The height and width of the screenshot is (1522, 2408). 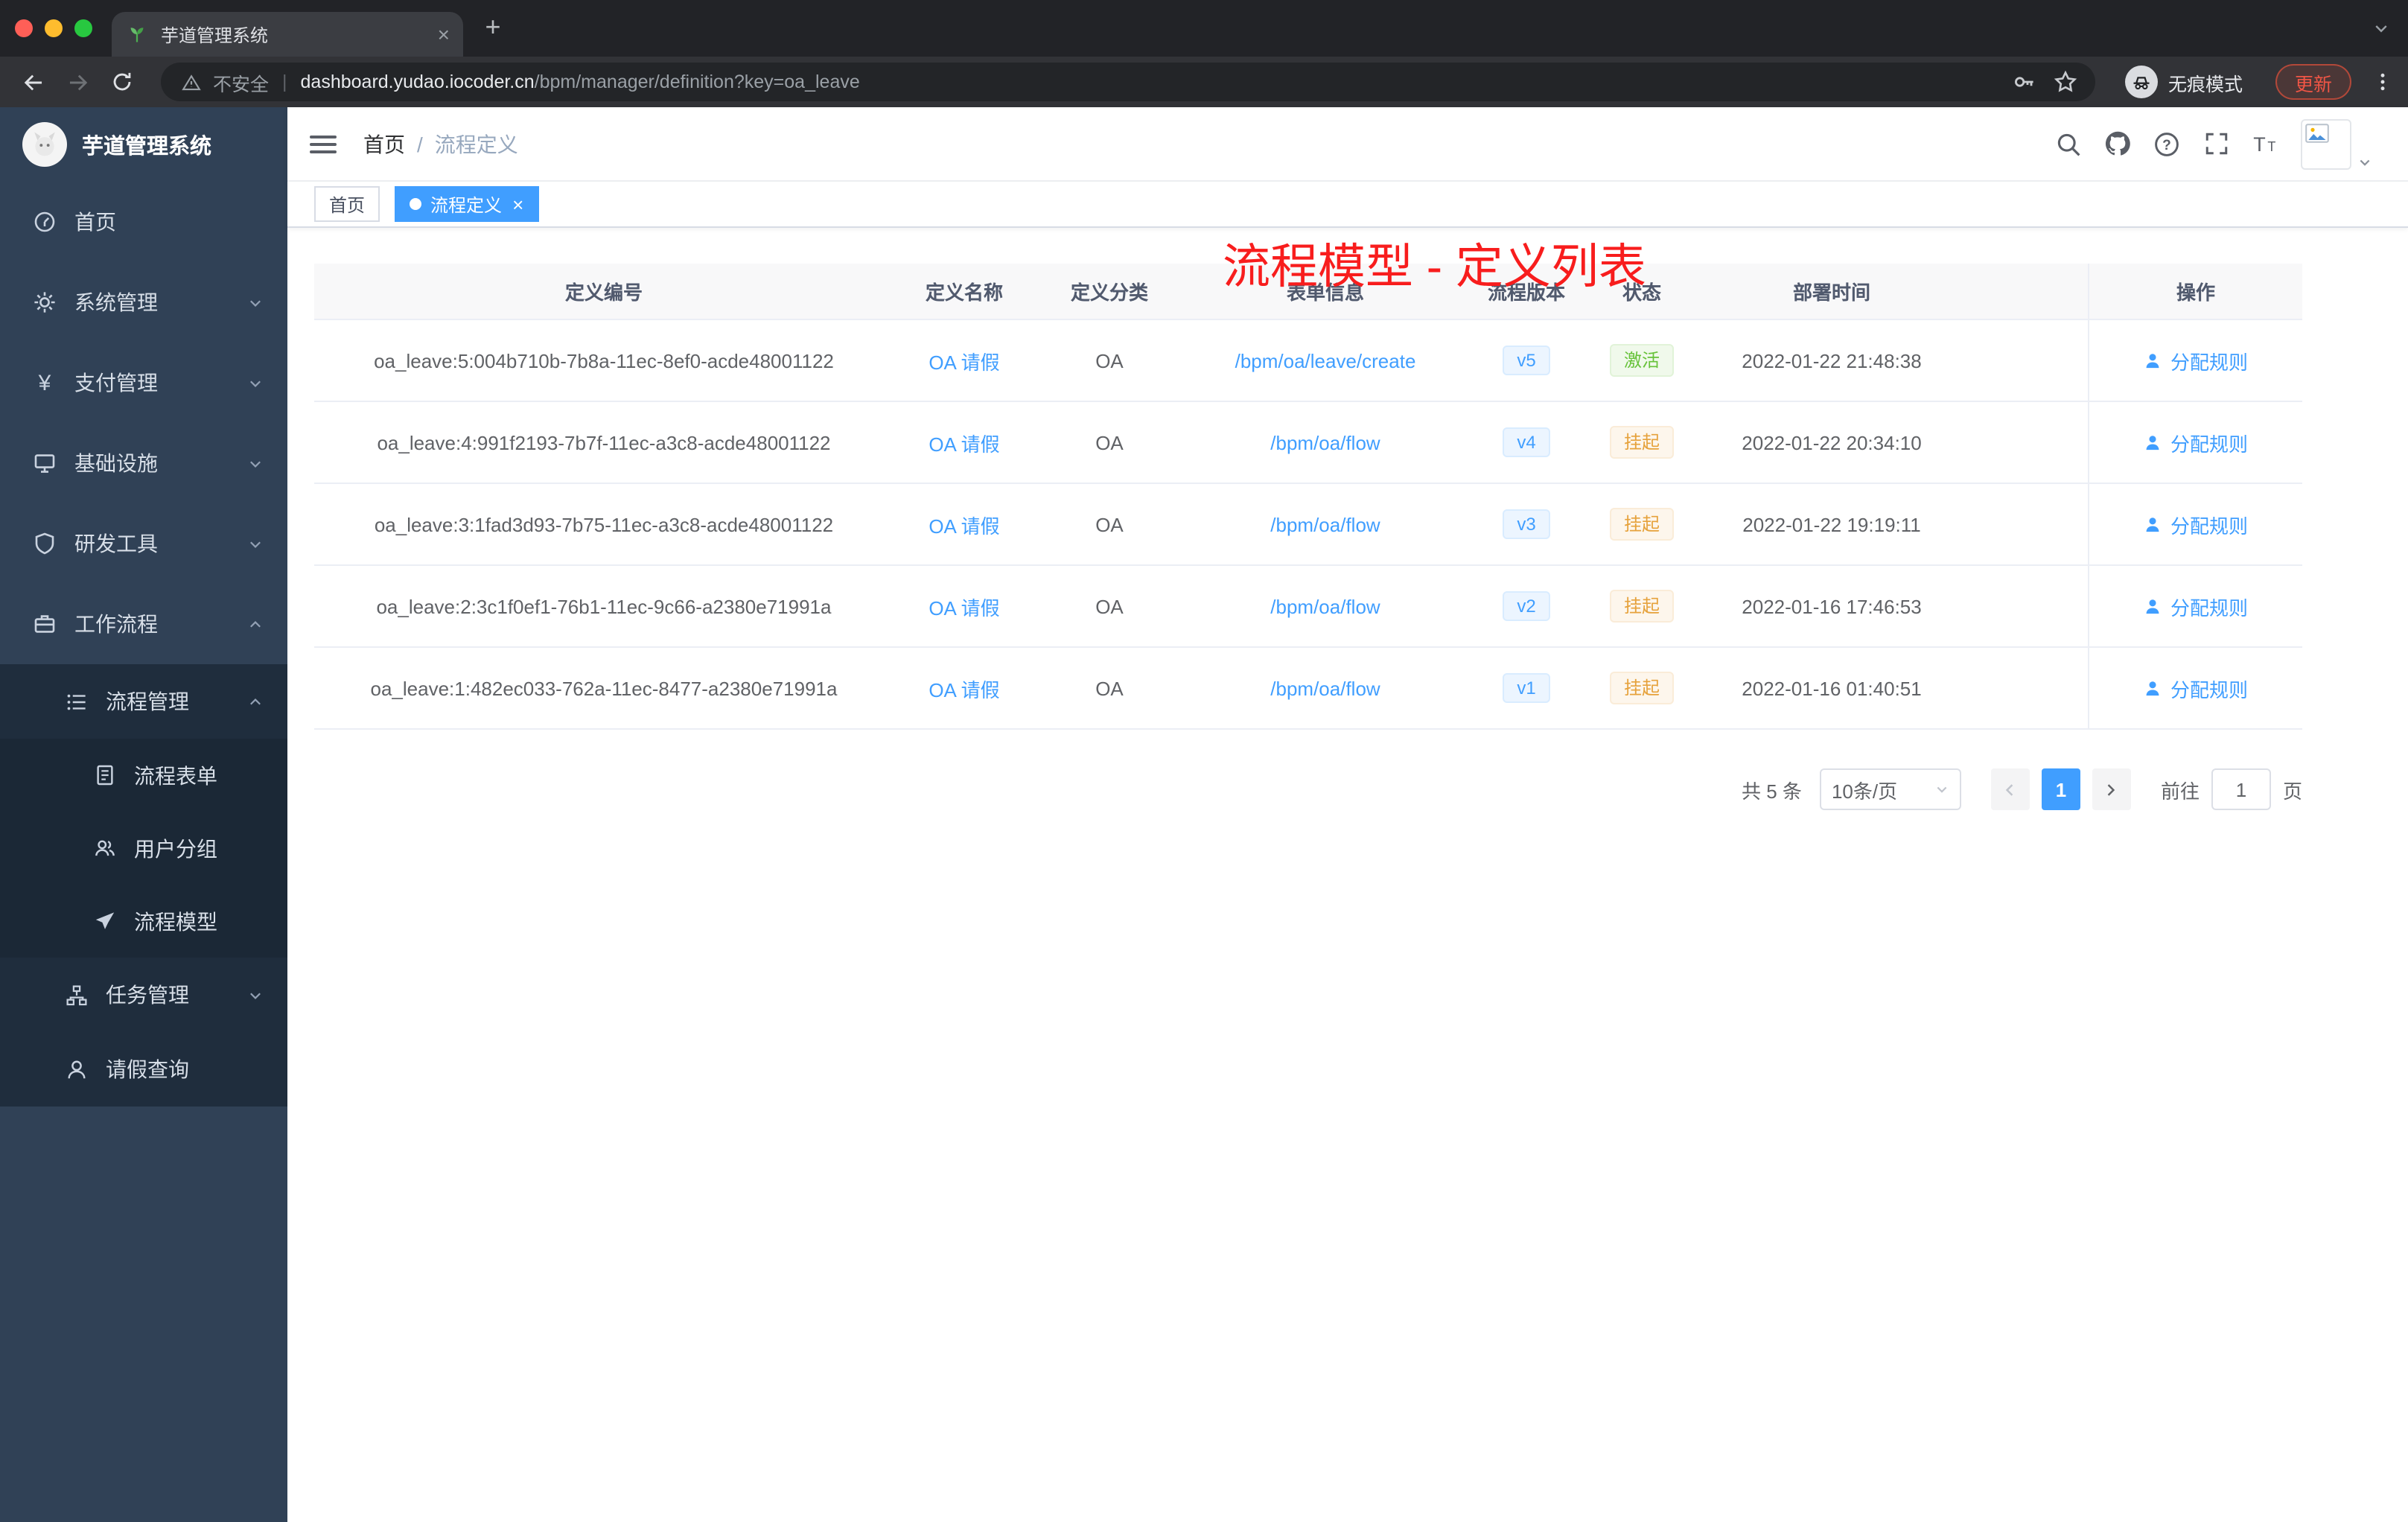 What do you see at coordinates (603, 292) in the screenshot?
I see `col-definition-id: 定义编号` at bounding box center [603, 292].